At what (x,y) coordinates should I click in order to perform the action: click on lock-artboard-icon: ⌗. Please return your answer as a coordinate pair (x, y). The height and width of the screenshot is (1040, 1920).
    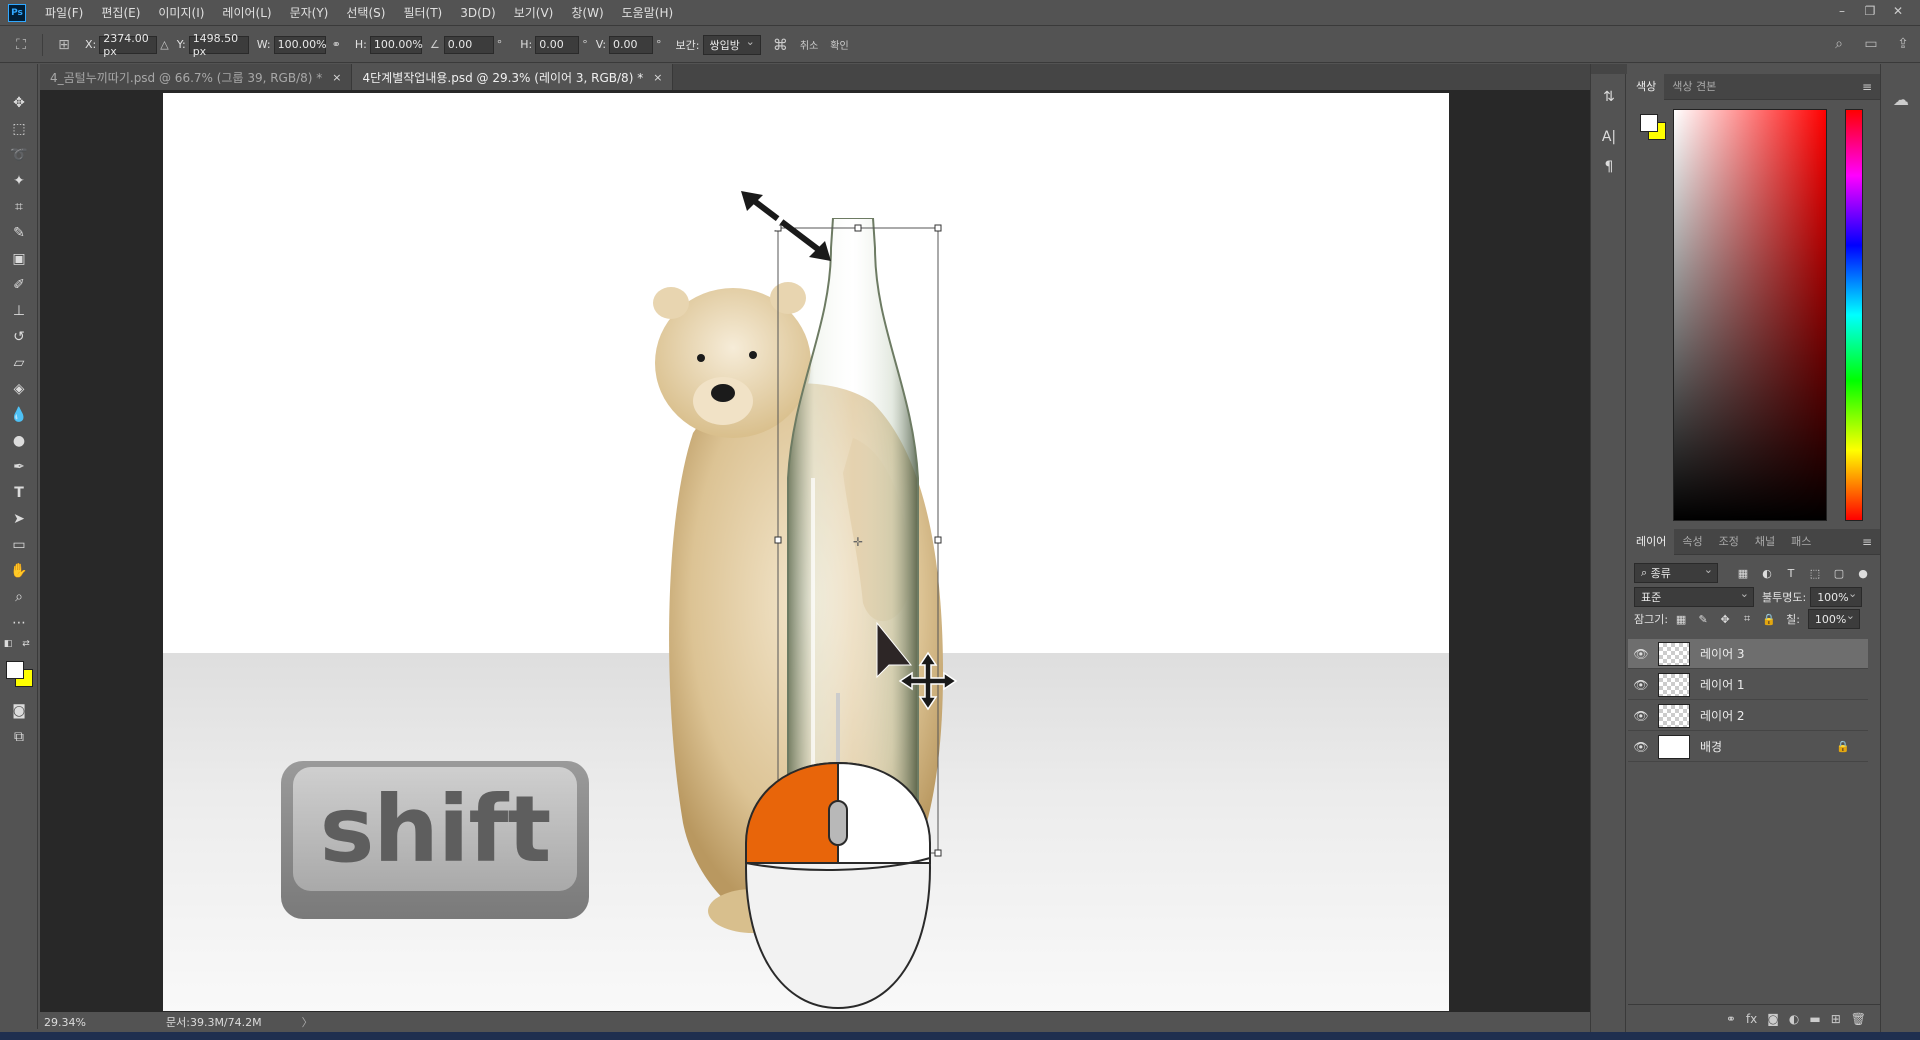
    Looking at the image, I should click on (1747, 619).